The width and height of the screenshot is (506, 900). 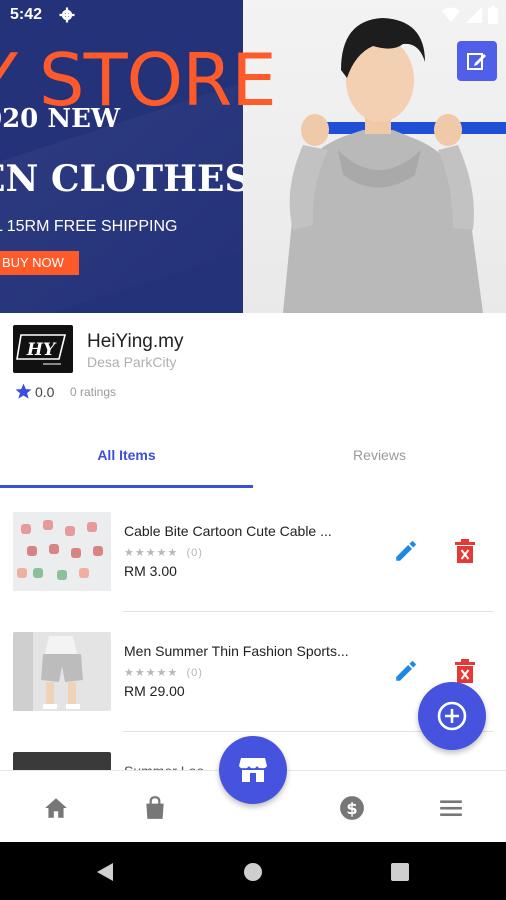 What do you see at coordinates (138, 80) in the screenshot?
I see `store-title-lettering: Y STORE` at bounding box center [138, 80].